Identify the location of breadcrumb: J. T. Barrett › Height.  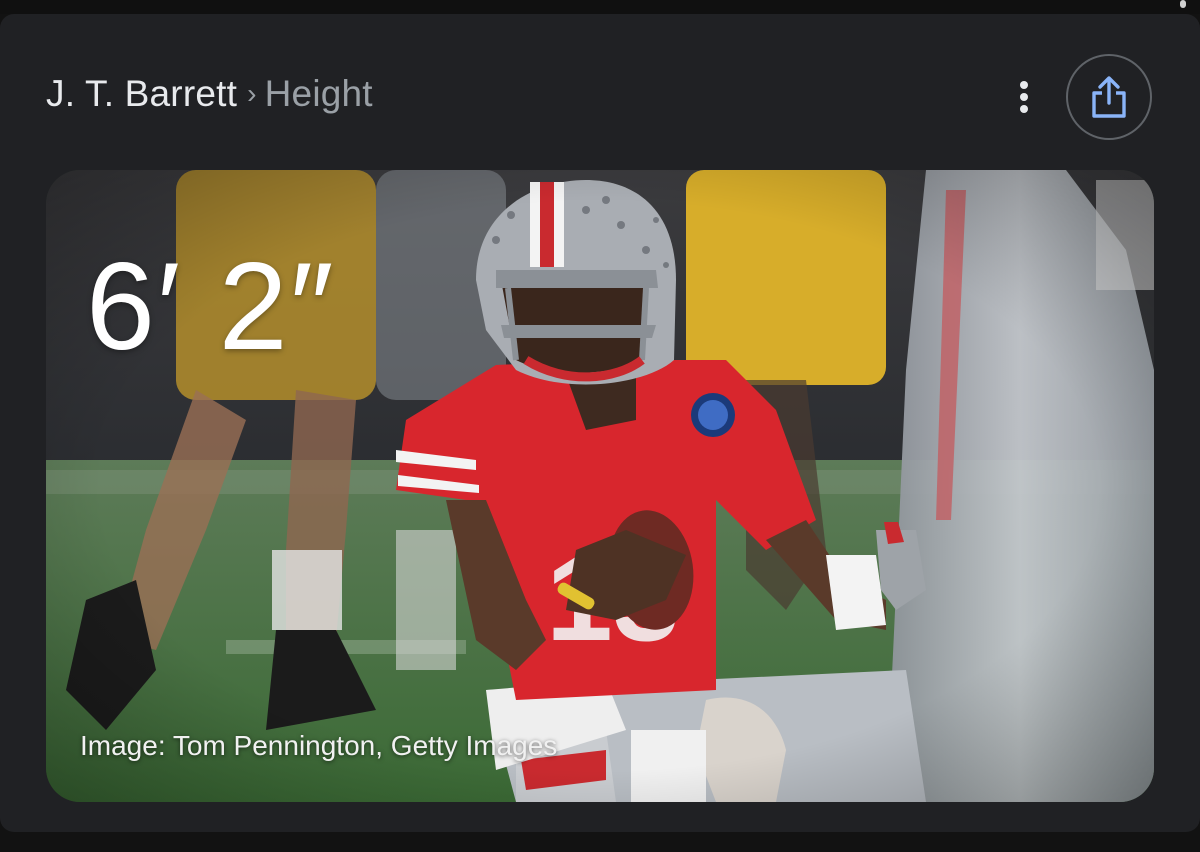
(209, 95).